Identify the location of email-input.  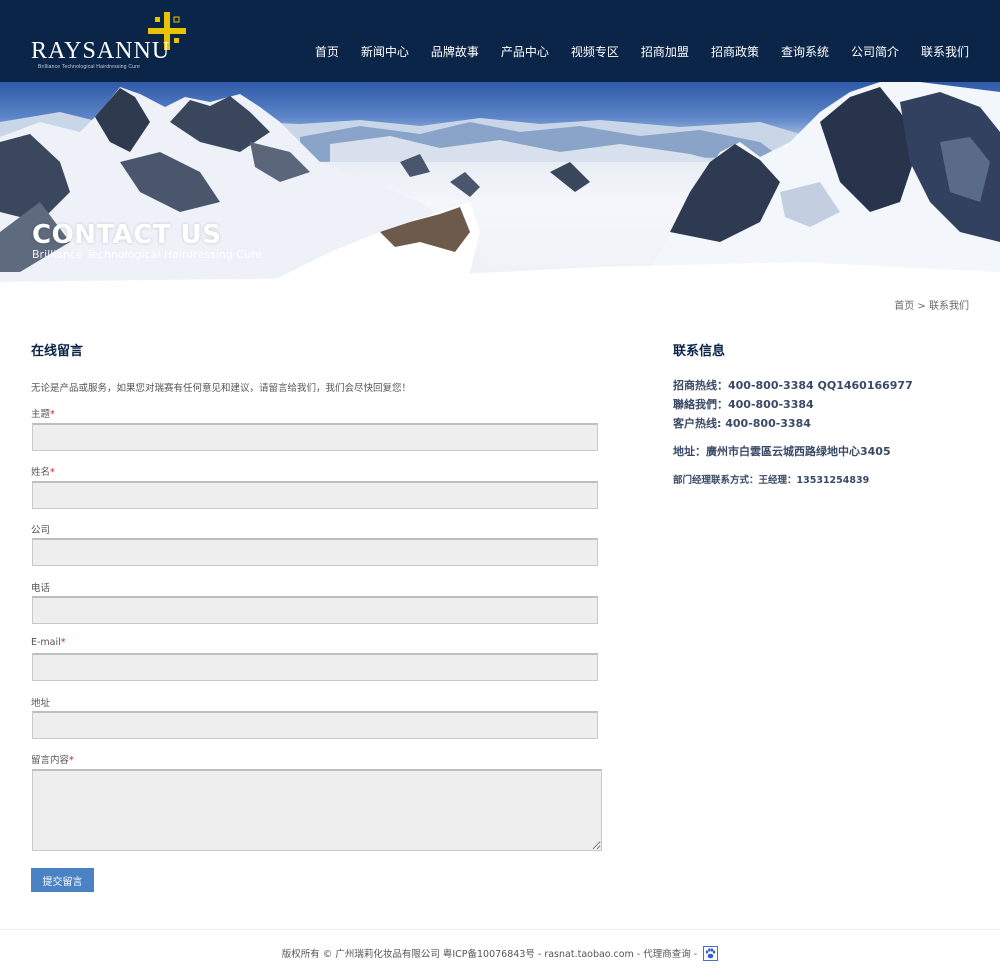
(315, 667).